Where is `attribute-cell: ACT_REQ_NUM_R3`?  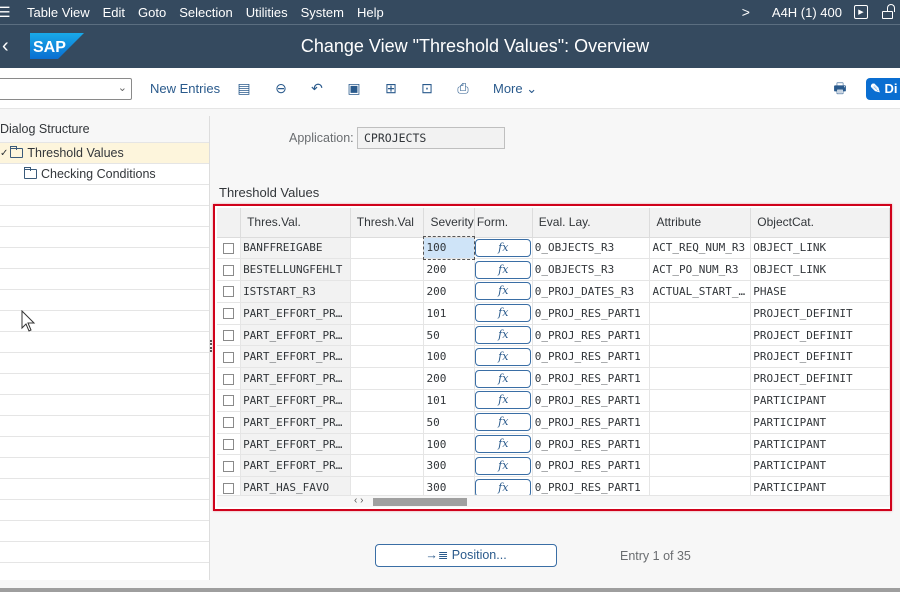
attribute-cell: ACT_REQ_NUM_R3 is located at coordinates (700, 248).